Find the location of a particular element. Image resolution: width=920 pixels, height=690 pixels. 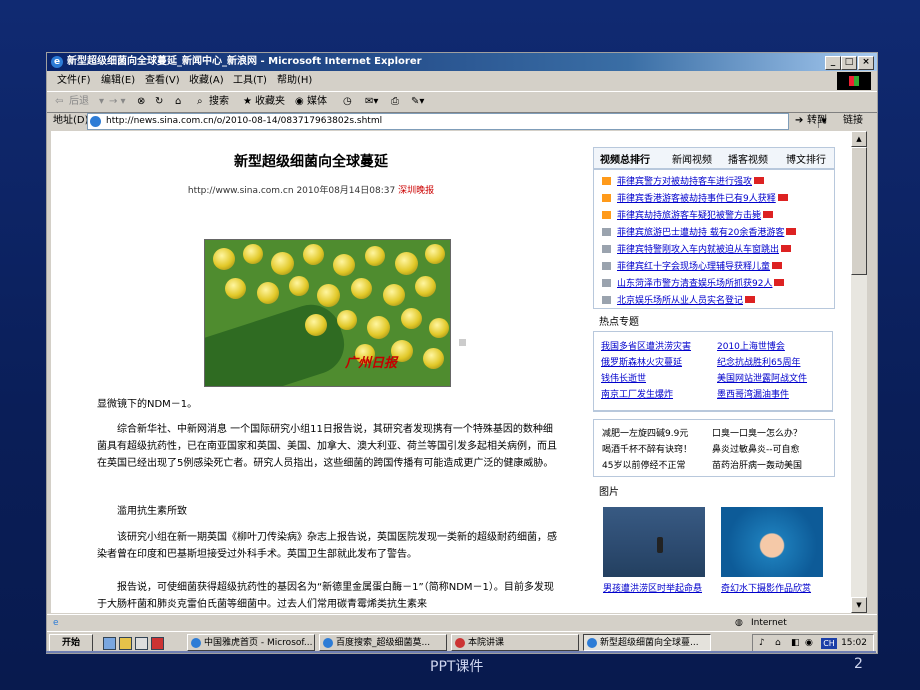

app-quicklaunch-icon is located at coordinates (157, 643).